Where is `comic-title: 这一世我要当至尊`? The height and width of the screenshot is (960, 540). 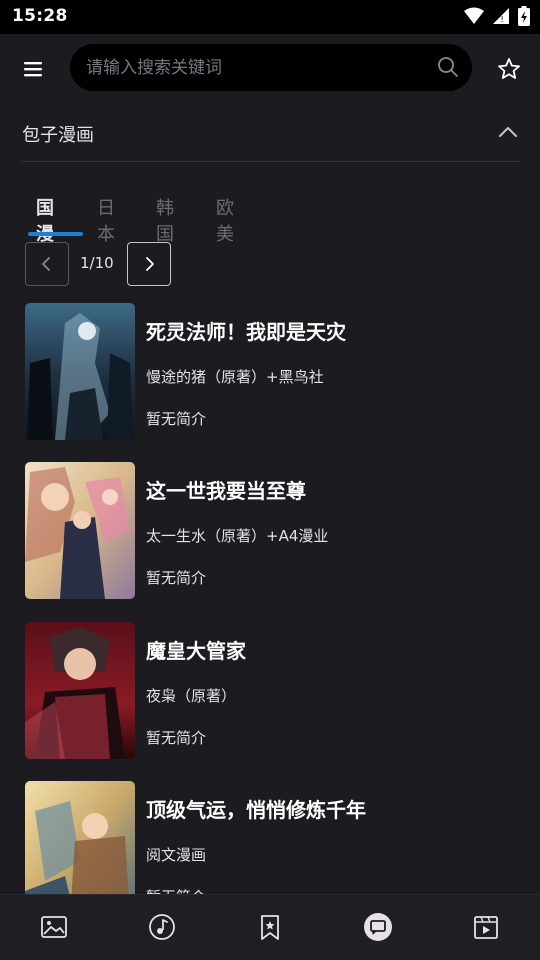 comic-title: 这一世我要当至尊 is located at coordinates (226, 491).